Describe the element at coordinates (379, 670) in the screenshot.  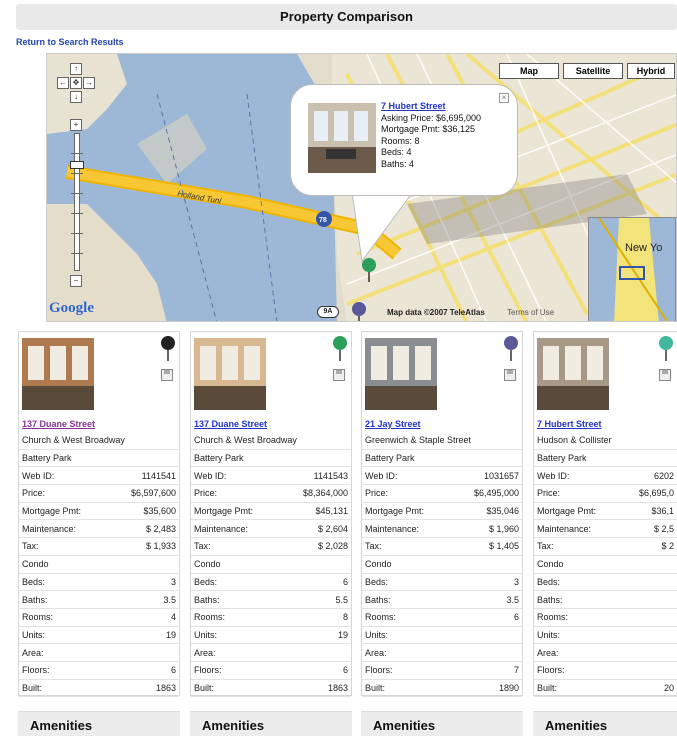
I see `field-label: Floors:` at that location.